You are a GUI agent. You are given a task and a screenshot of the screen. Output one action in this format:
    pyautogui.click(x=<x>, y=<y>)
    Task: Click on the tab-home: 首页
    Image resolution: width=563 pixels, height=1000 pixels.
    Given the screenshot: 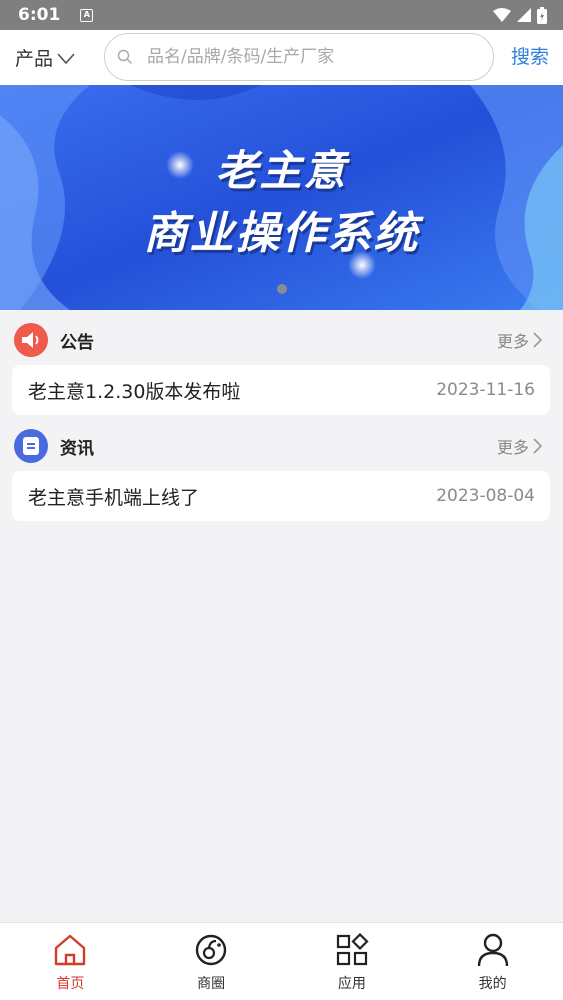 What is the action you would take?
    pyautogui.click(x=70, y=961)
    